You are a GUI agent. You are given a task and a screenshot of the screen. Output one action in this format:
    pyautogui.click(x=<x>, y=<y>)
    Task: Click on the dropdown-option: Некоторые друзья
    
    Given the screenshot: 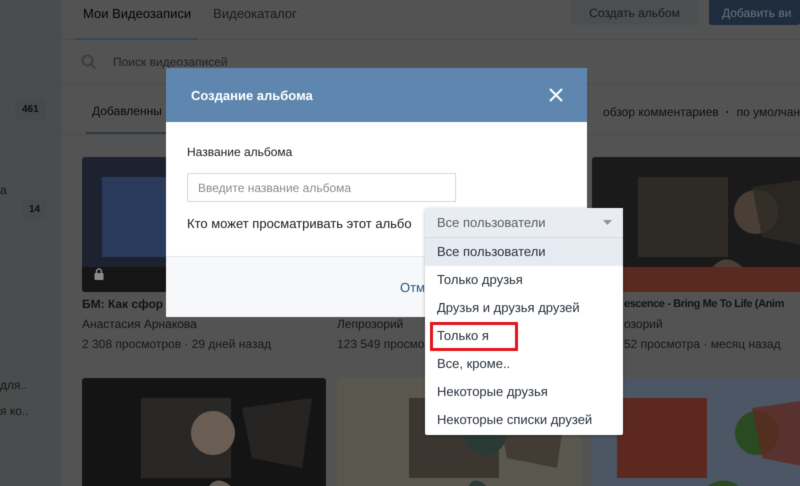 What is the action you would take?
    pyautogui.click(x=524, y=392)
    